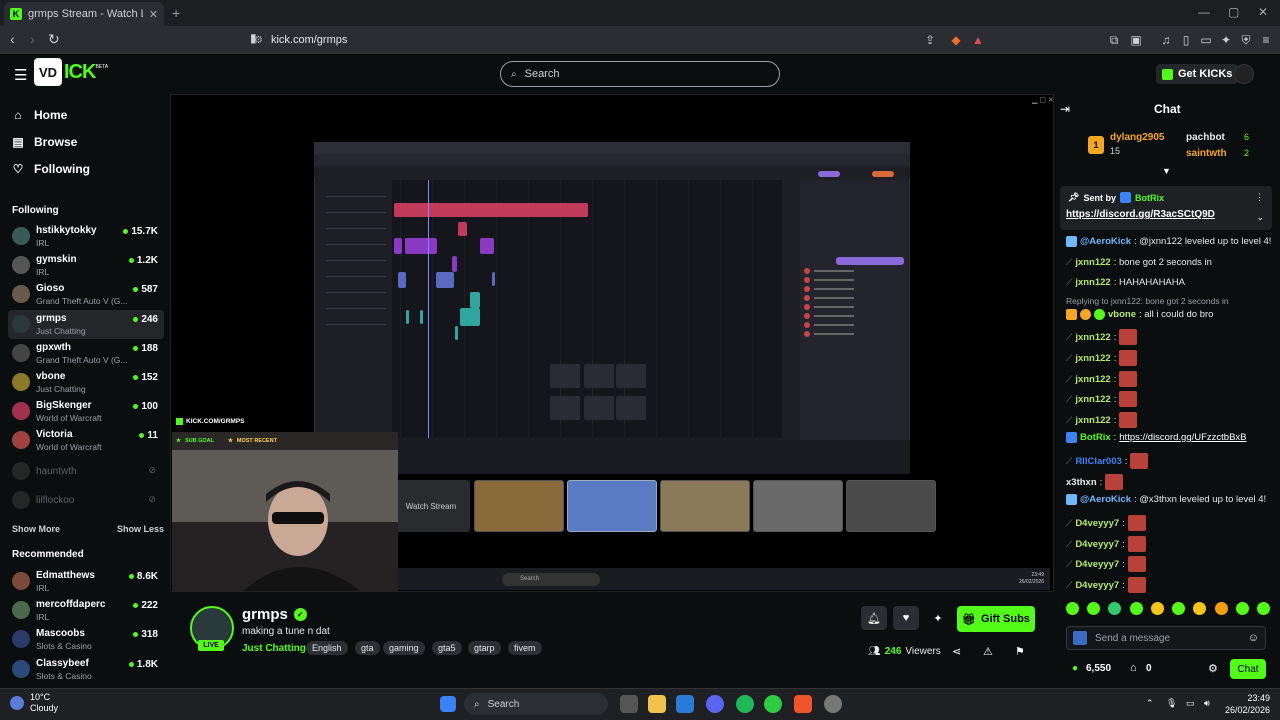 The height and width of the screenshot is (720, 1280). I want to click on stream-tag: English, so click(327, 648).